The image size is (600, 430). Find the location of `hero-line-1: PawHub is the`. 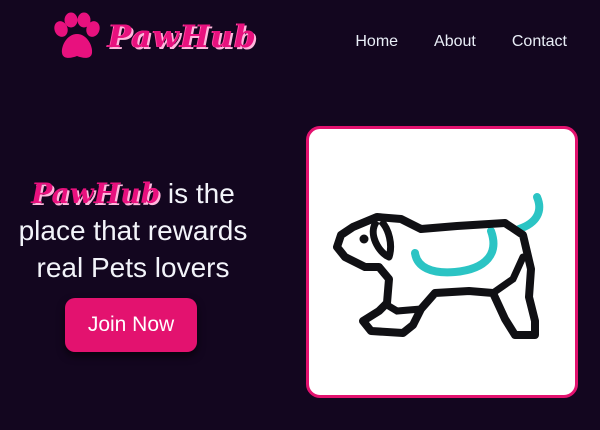

hero-line-1: PawHub is the is located at coordinates (133, 193).